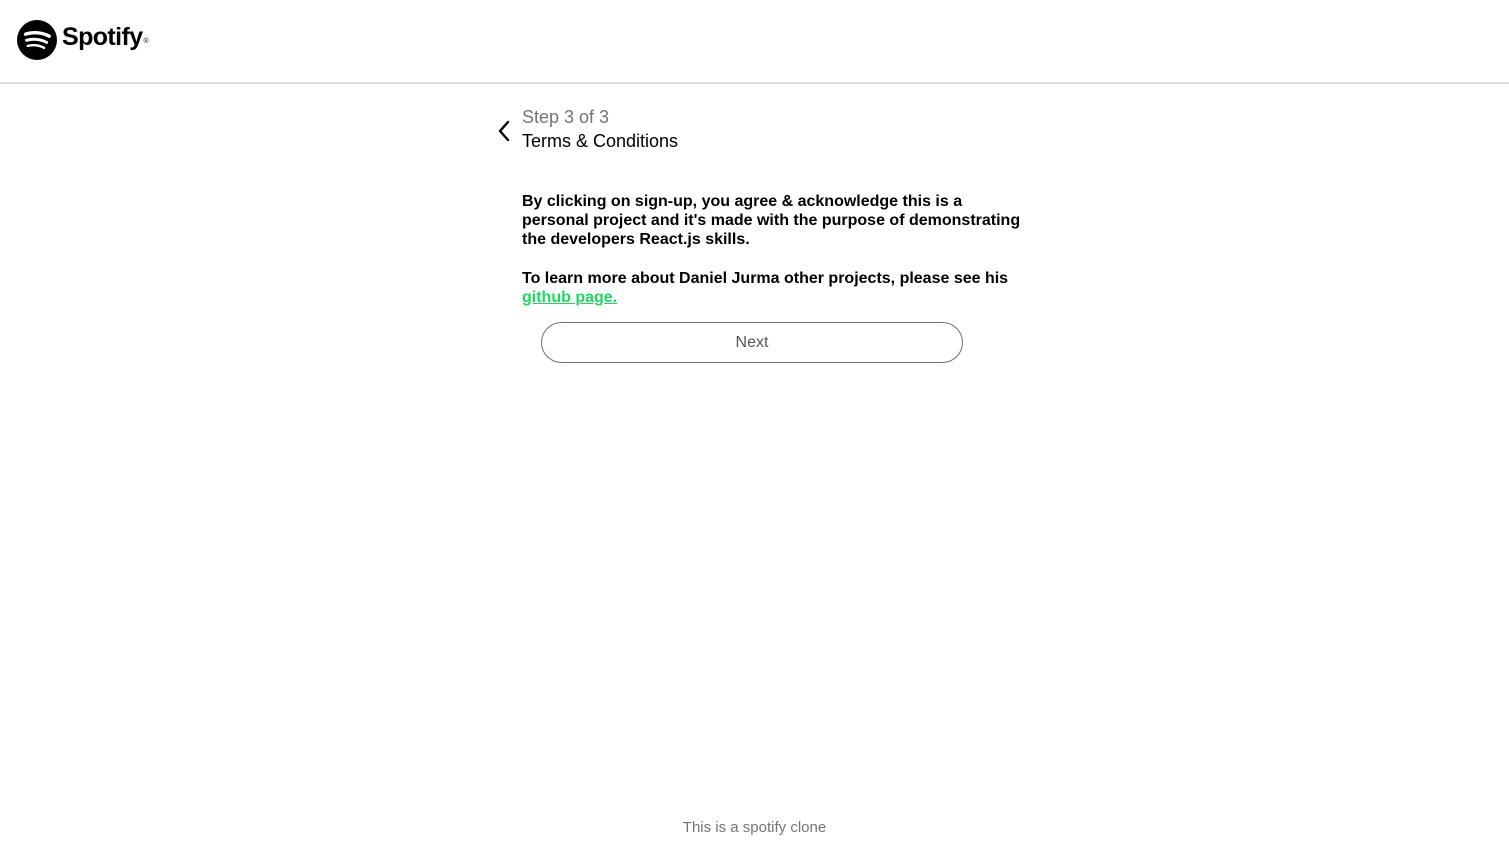 The width and height of the screenshot is (1509, 857). What do you see at coordinates (752, 342) in the screenshot?
I see `next-button: Next` at bounding box center [752, 342].